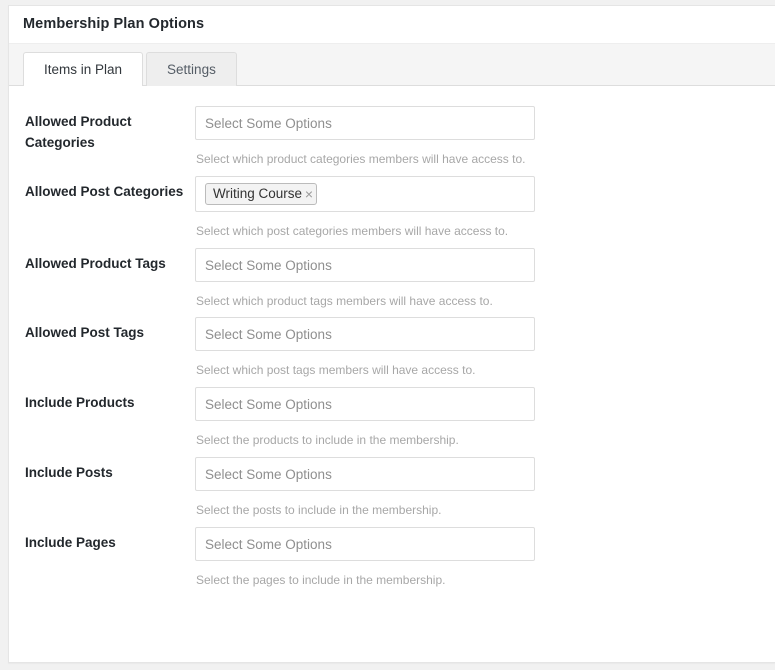 The image size is (775, 670). What do you see at coordinates (392, 25) in the screenshot?
I see `metabox-header: Membership Plan Options` at bounding box center [392, 25].